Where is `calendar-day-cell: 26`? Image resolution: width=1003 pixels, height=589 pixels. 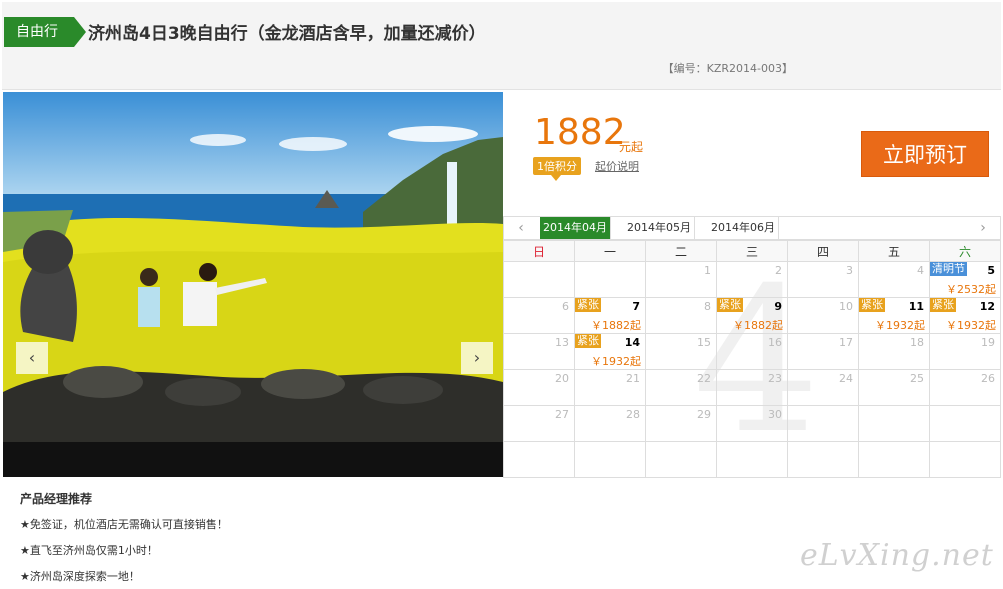 calendar-day-cell: 26 is located at coordinates (965, 387).